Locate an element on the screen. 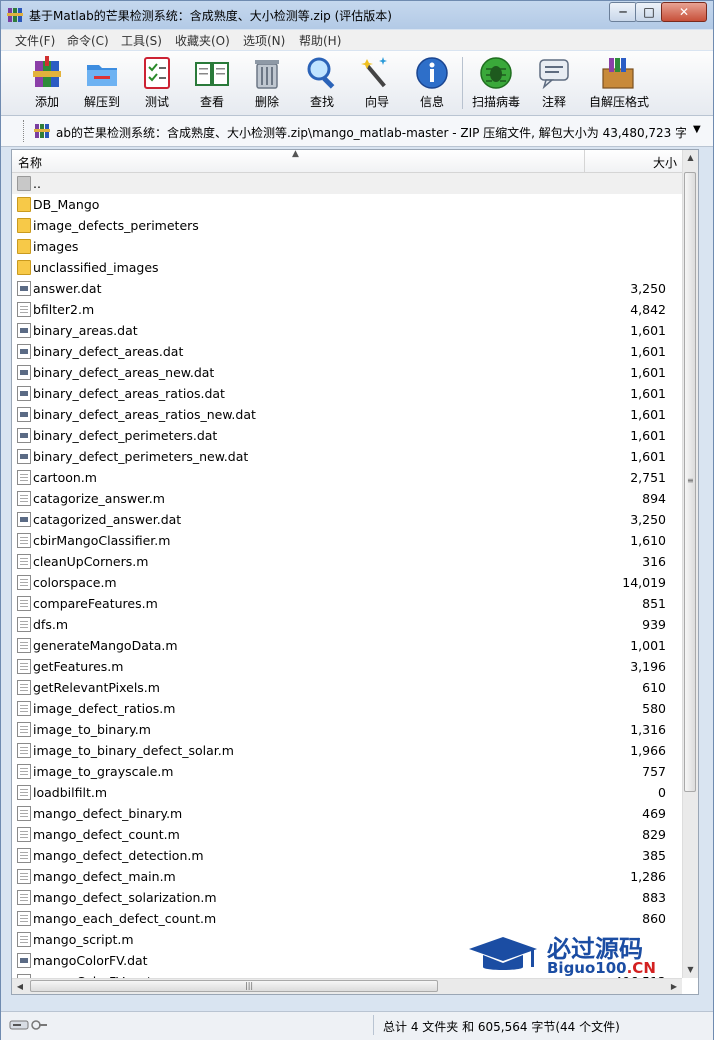  zip-archive-icon is located at coordinates (42, 131).